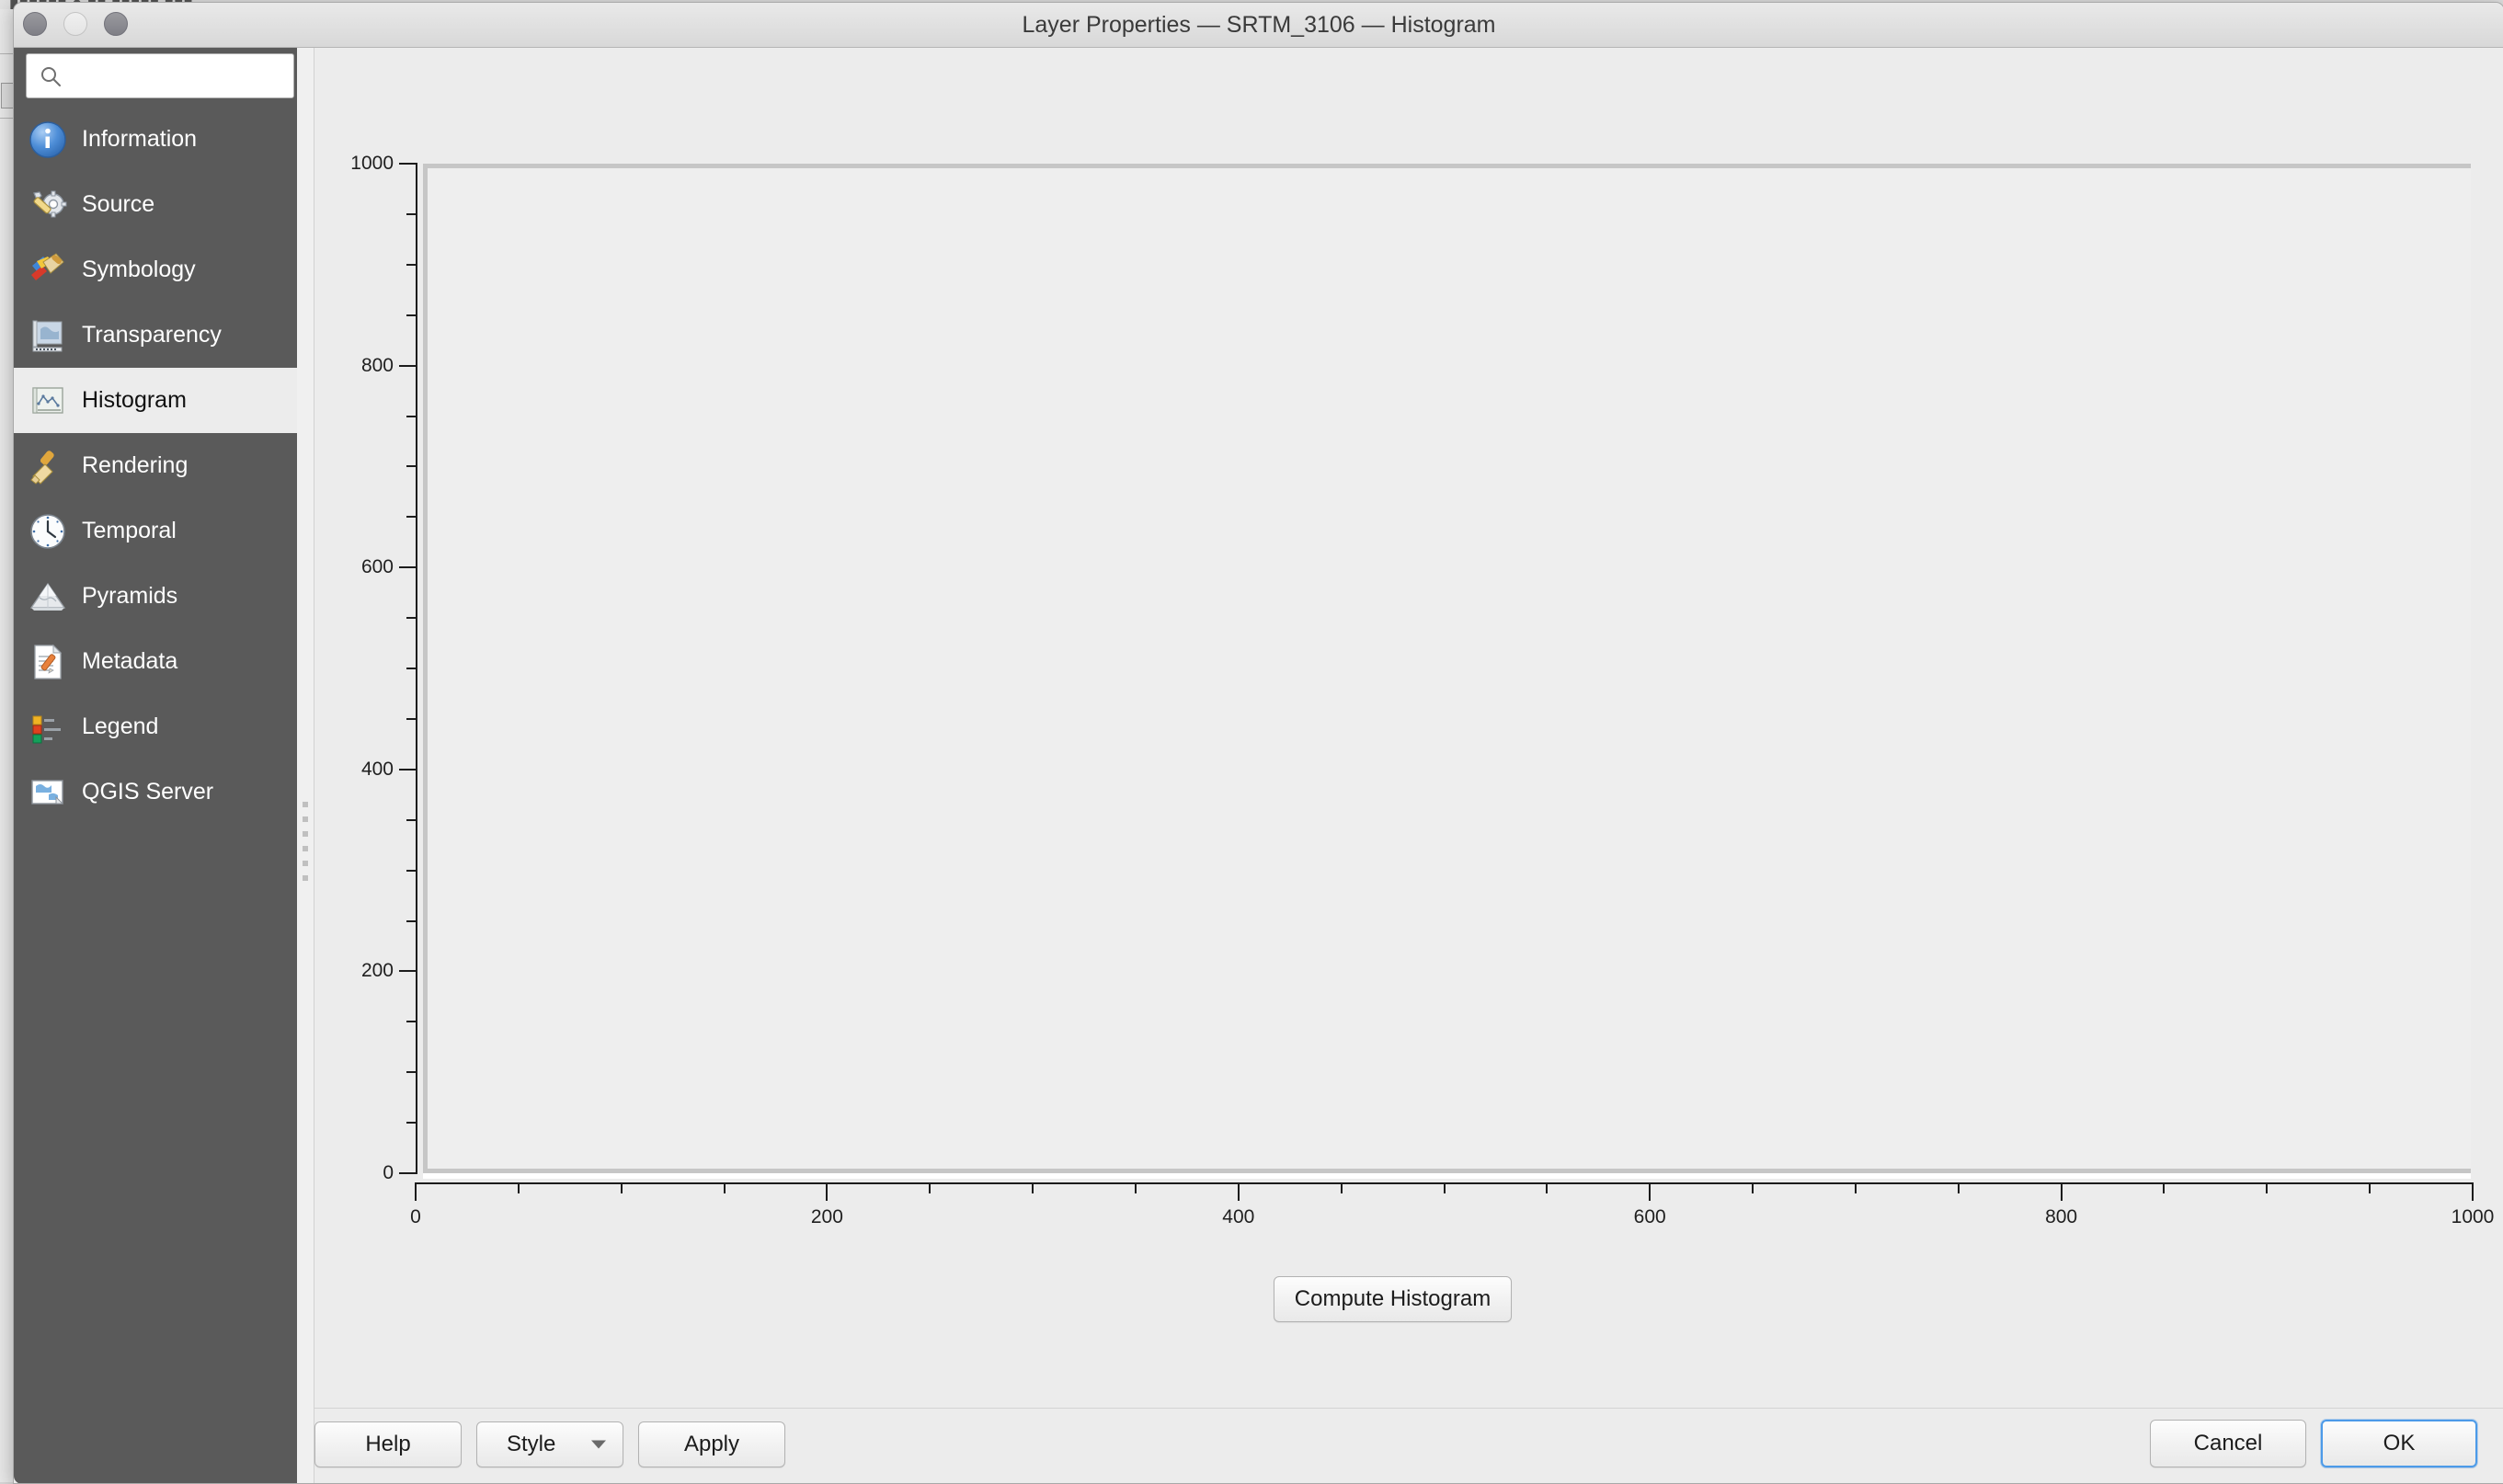 This screenshot has width=2503, height=1484. I want to click on compute-row: Compute Histogram, so click(1392, 1299).